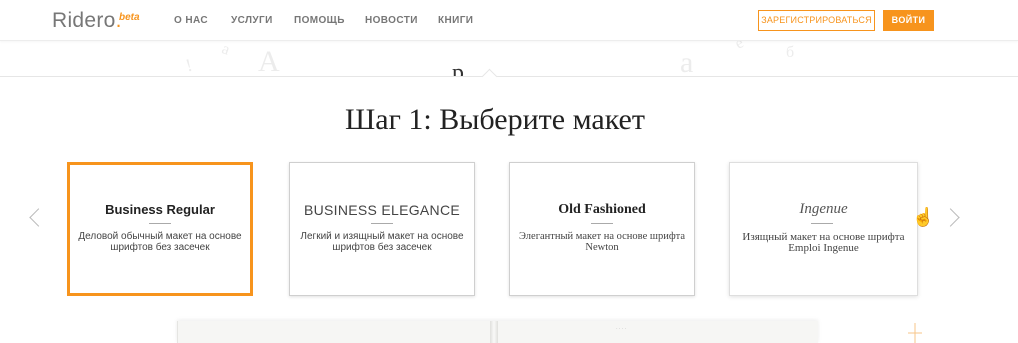 This screenshot has height=343, width=1018. What do you see at coordinates (458, 68) in the screenshot?
I see `hero-heading-fragment: р` at bounding box center [458, 68].